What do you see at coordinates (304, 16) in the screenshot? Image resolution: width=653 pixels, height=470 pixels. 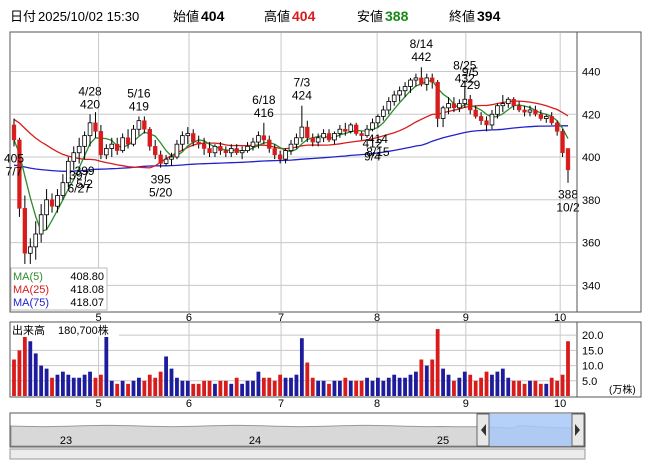 I see `header-high-value: 404` at bounding box center [304, 16].